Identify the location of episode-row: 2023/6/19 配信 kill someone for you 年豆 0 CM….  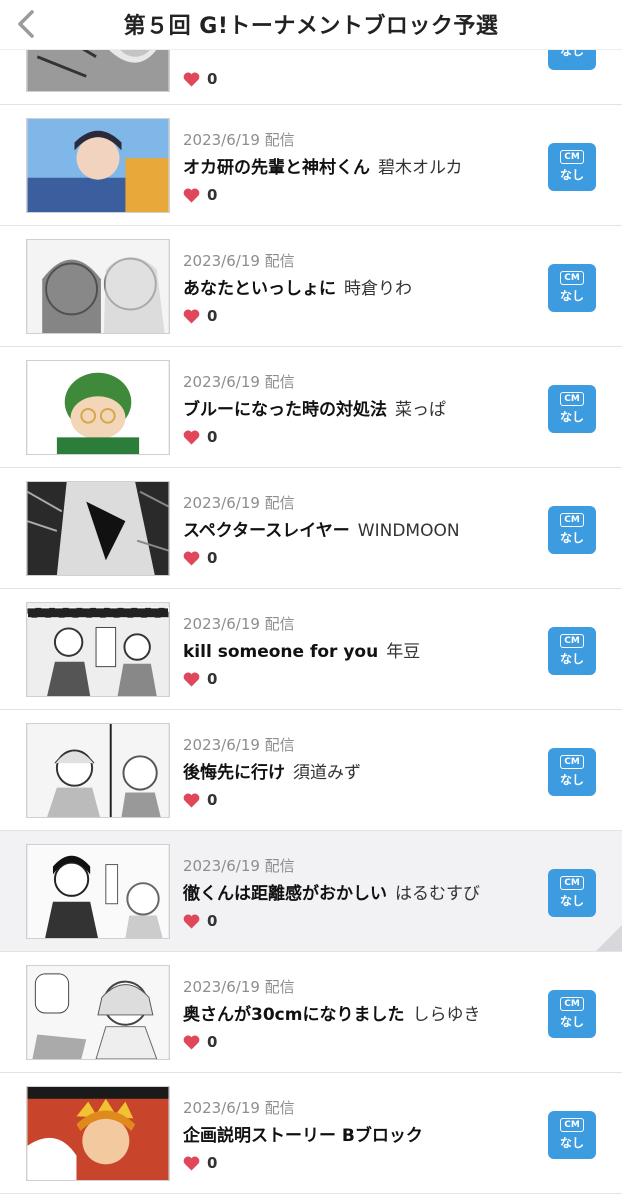
(311, 649).